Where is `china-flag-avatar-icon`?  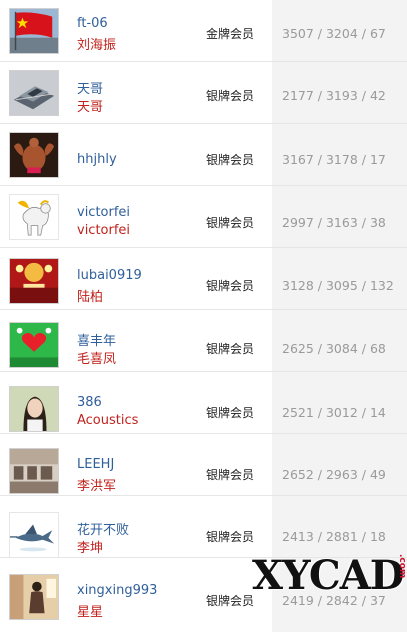 china-flag-avatar-icon is located at coordinates (34, 31).